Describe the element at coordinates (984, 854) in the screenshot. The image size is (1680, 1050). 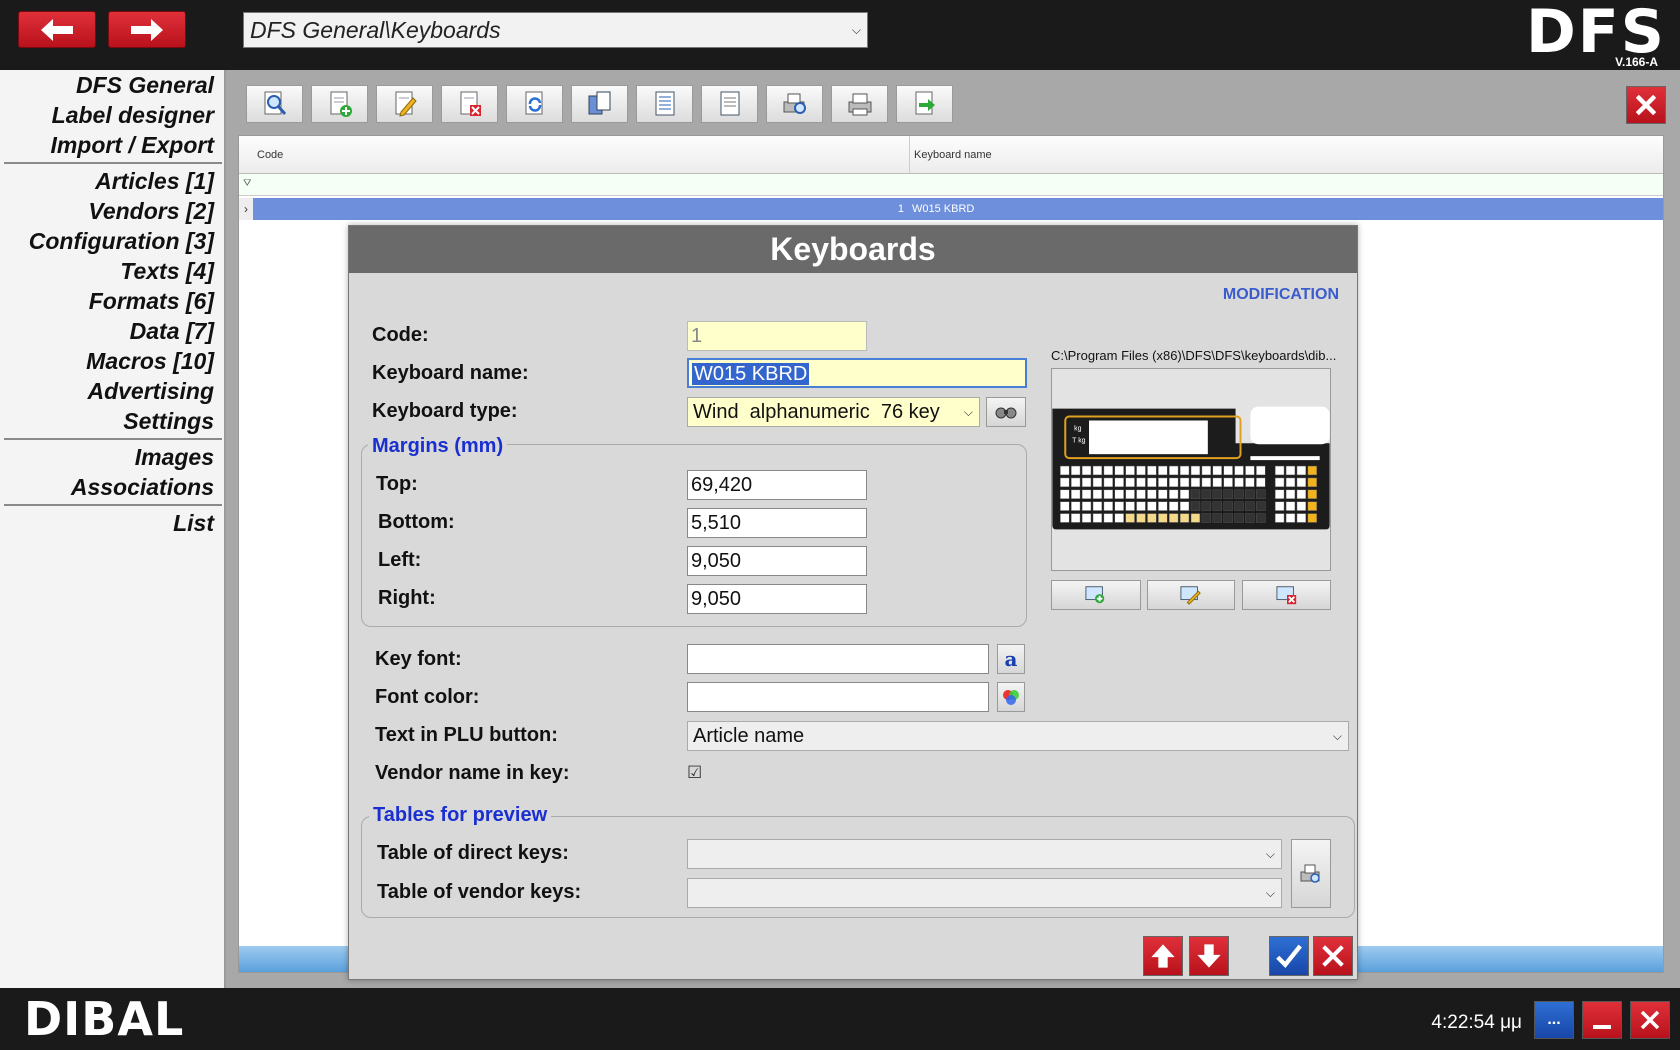
I see `direct-keys-dropdown: ⌵` at that location.